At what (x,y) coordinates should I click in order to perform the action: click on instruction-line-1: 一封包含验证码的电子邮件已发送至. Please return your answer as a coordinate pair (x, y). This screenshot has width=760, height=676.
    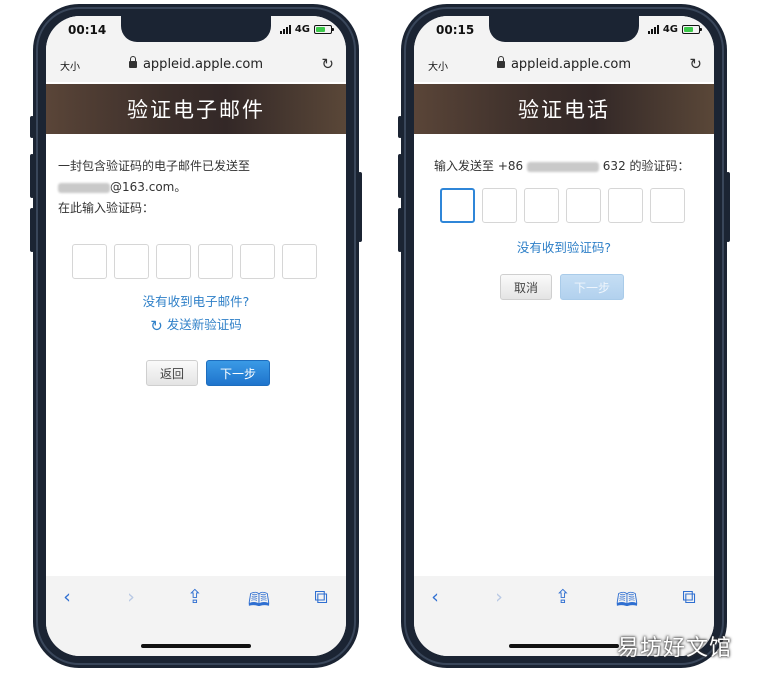
    Looking at the image, I should click on (154, 166).